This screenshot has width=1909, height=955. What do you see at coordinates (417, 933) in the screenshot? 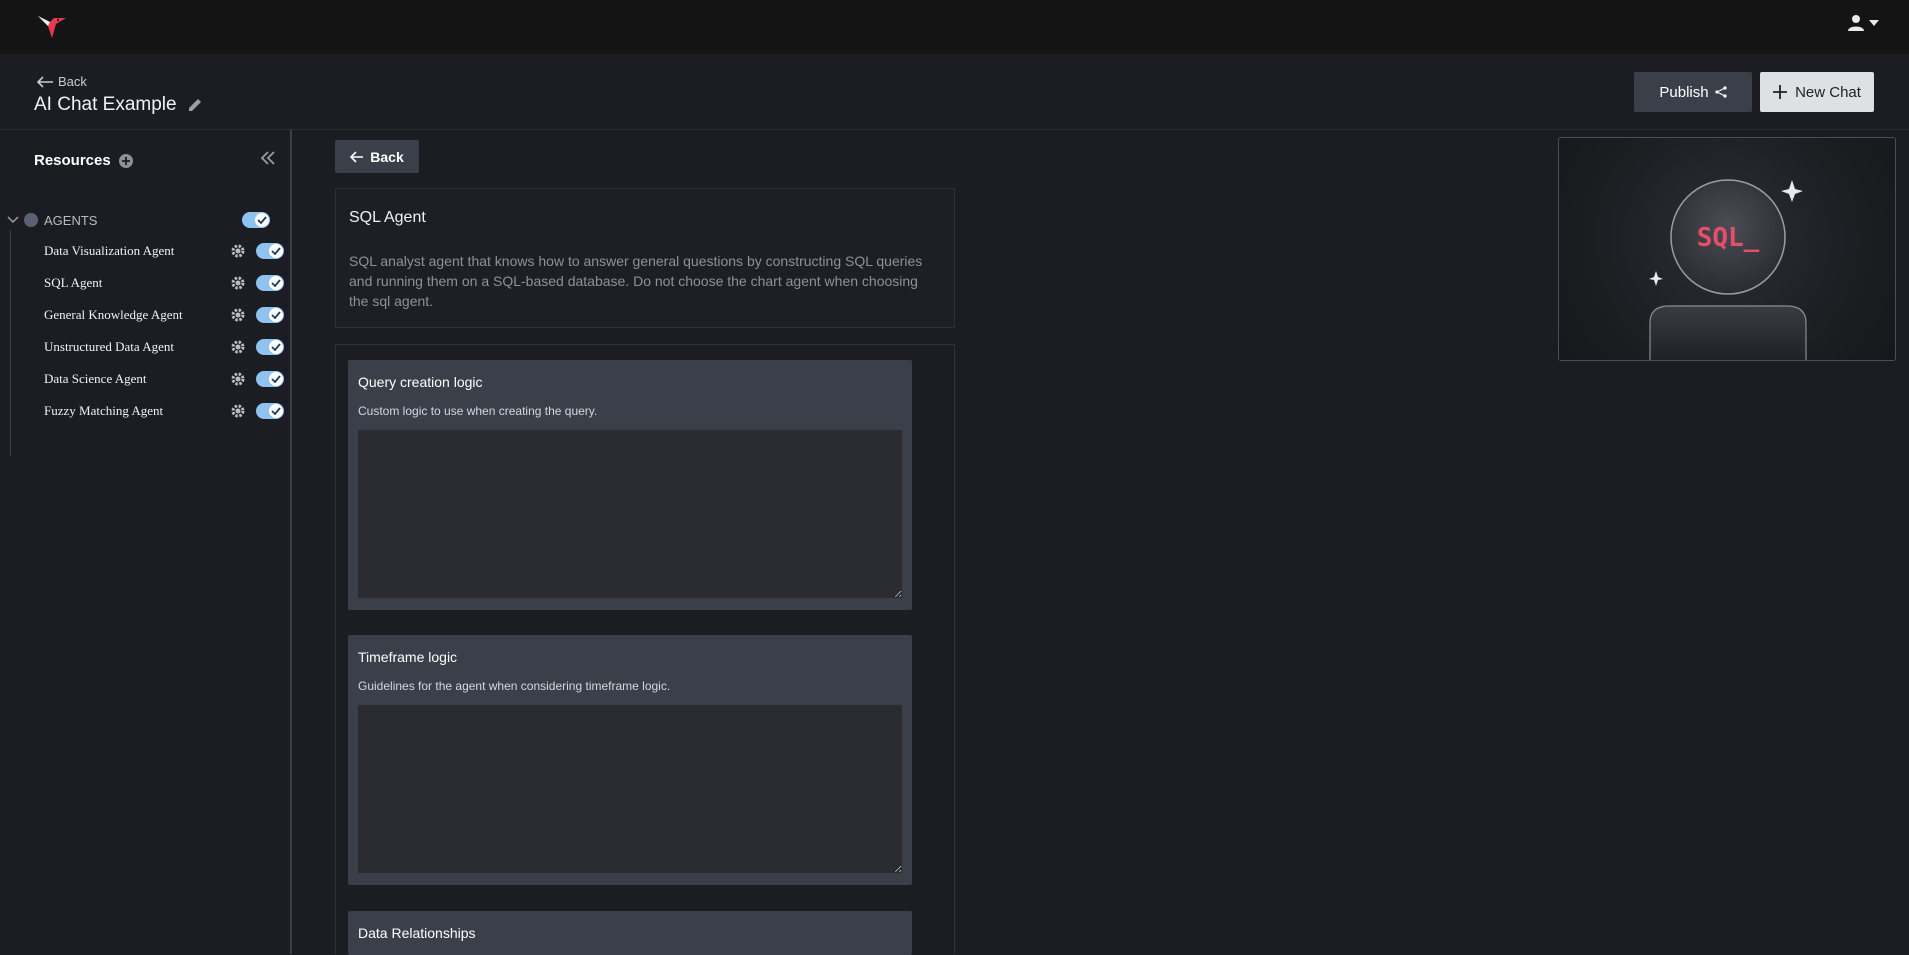
I see `setting-title: Data Relationships` at bounding box center [417, 933].